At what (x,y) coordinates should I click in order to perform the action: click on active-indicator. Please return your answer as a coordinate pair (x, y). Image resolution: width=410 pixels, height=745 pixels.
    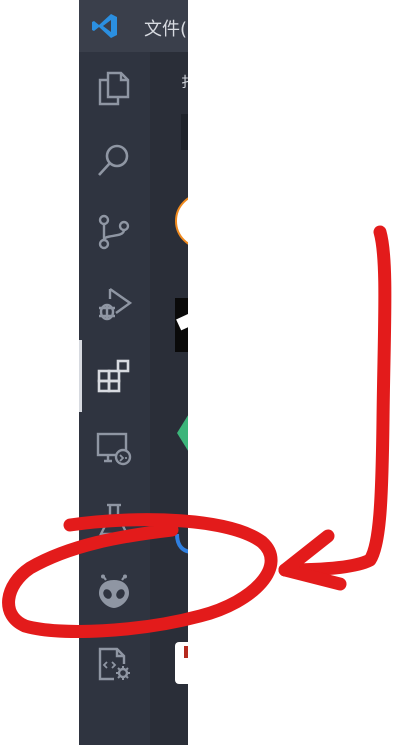
    Looking at the image, I should click on (80, 376).